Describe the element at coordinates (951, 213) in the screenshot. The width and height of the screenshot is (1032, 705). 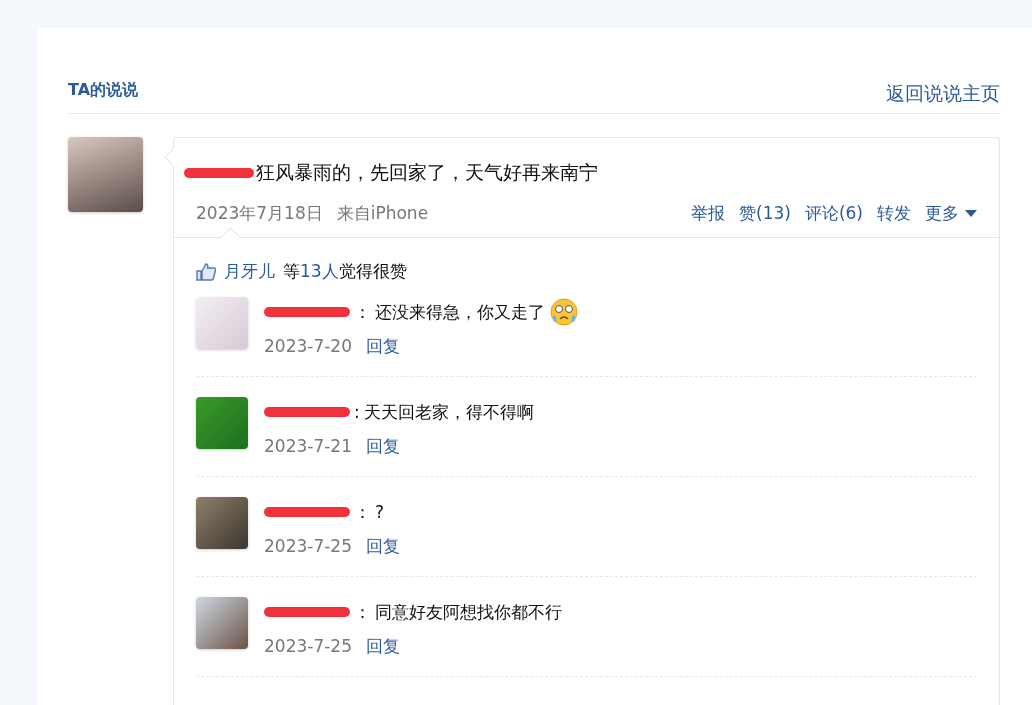
I see `more-link: 更多` at that location.